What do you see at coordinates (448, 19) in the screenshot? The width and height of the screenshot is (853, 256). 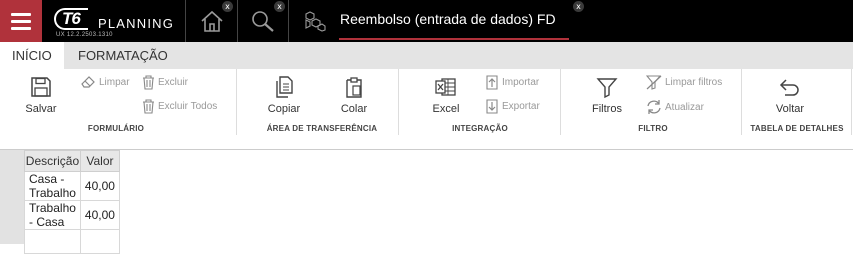 I see `document-tab-title: Reembolso (entrada de dados) FD` at bounding box center [448, 19].